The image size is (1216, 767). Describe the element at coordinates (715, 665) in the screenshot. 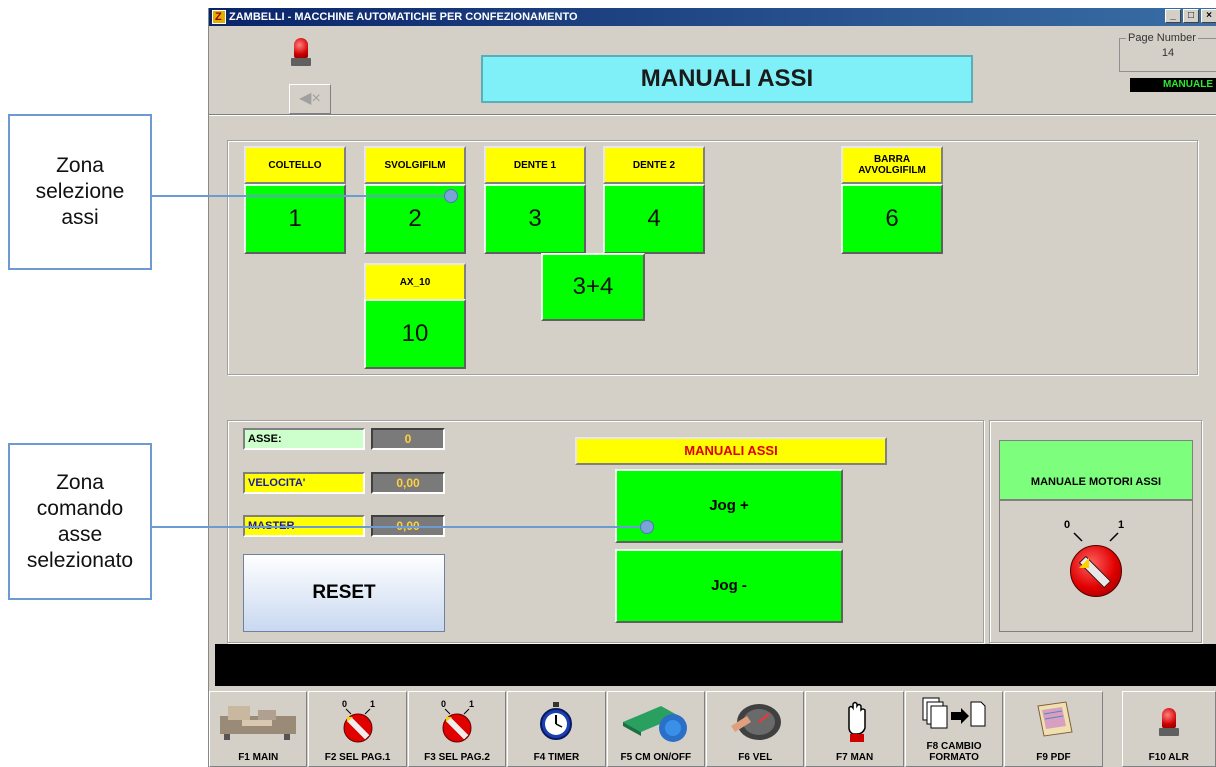

I see `status-bar` at that location.